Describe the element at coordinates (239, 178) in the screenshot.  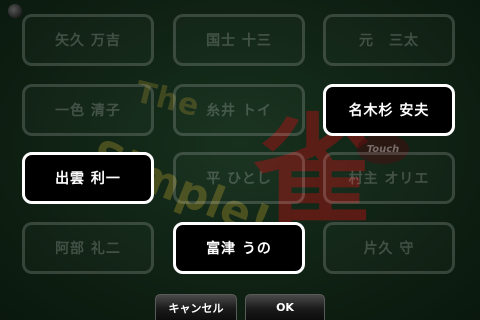
I see `player-button-taira: 平 ひとし` at that location.